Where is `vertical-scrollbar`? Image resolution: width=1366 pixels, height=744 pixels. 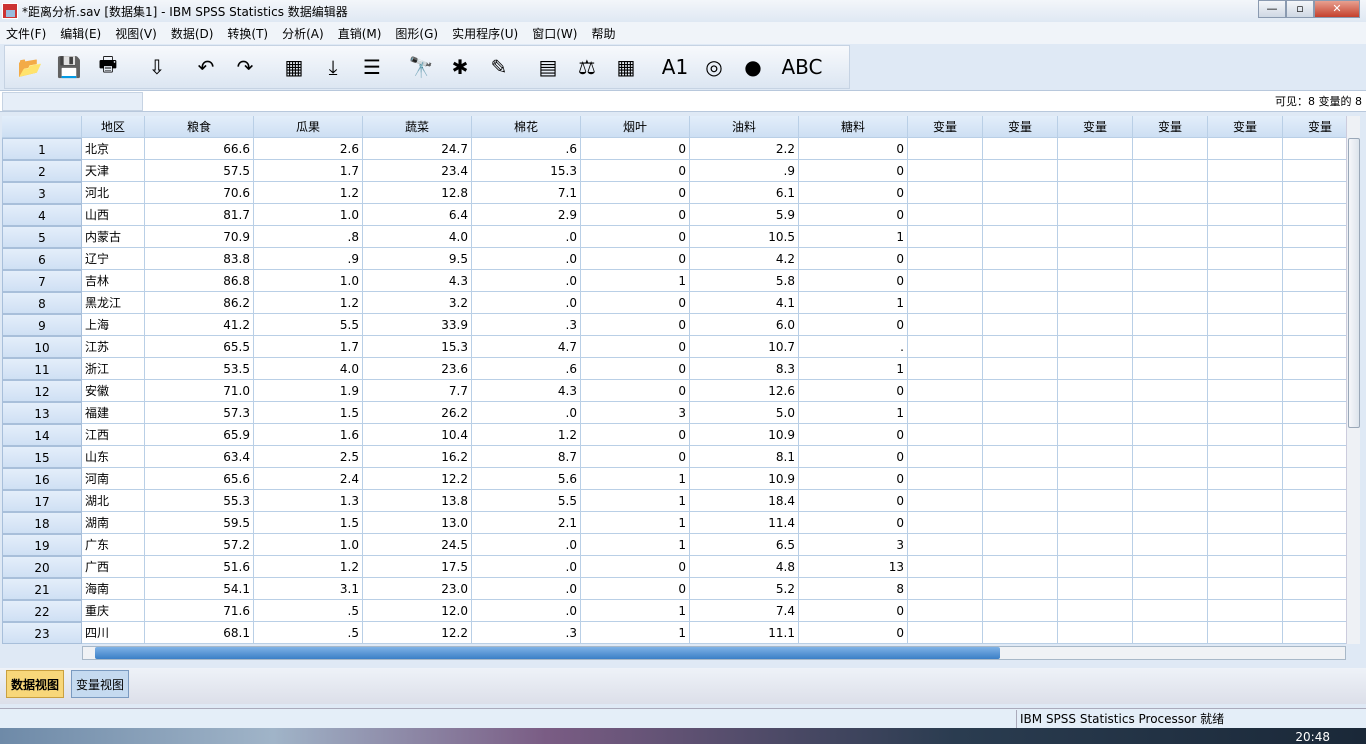 vertical-scrollbar is located at coordinates (1353, 380).